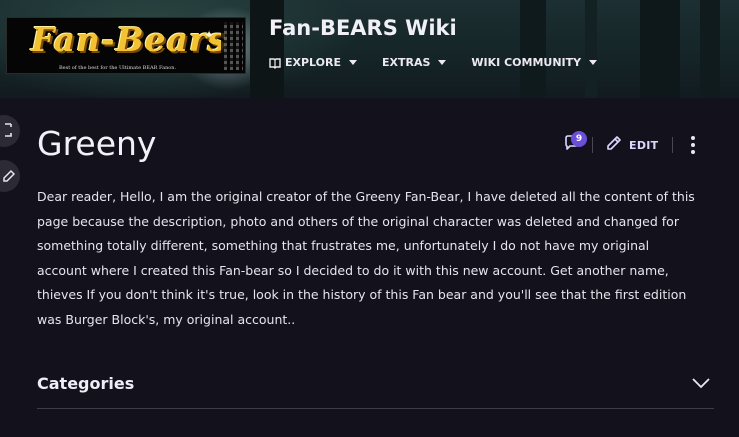 The height and width of the screenshot is (437, 739). Describe the element at coordinates (275, 63) in the screenshot. I see `compass-icon` at that location.